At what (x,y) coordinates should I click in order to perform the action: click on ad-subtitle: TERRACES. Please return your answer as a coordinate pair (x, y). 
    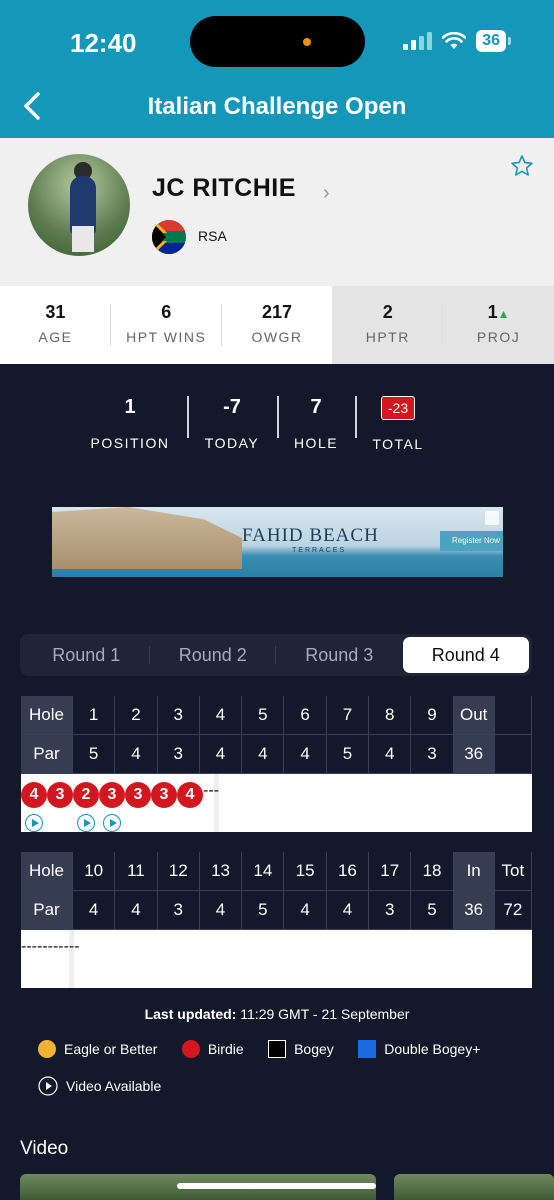
    Looking at the image, I should click on (319, 550).